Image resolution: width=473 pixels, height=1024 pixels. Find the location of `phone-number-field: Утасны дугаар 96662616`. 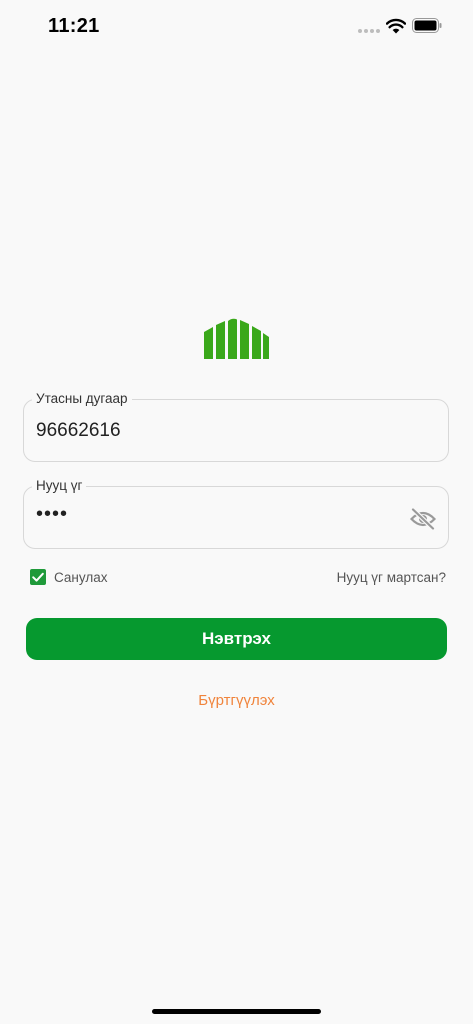

phone-number-field: Утасны дугаар 96662616 is located at coordinates (236, 426).